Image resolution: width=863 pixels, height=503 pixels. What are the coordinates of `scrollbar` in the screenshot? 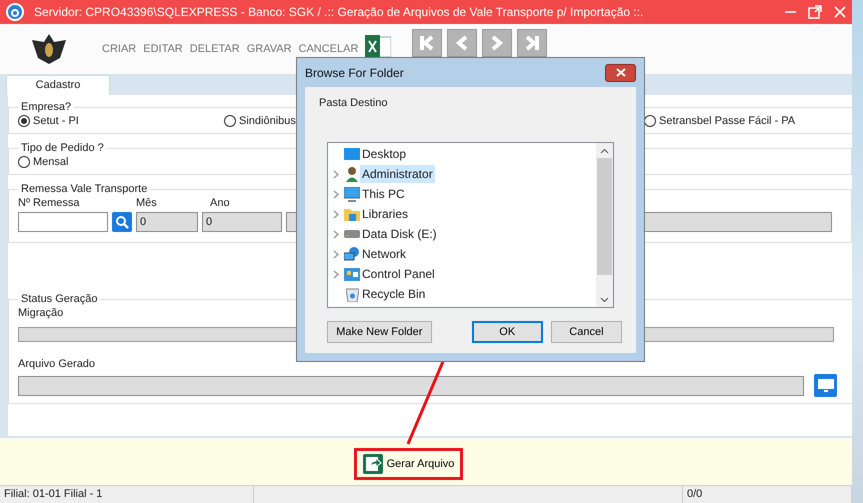 It's located at (604, 225).